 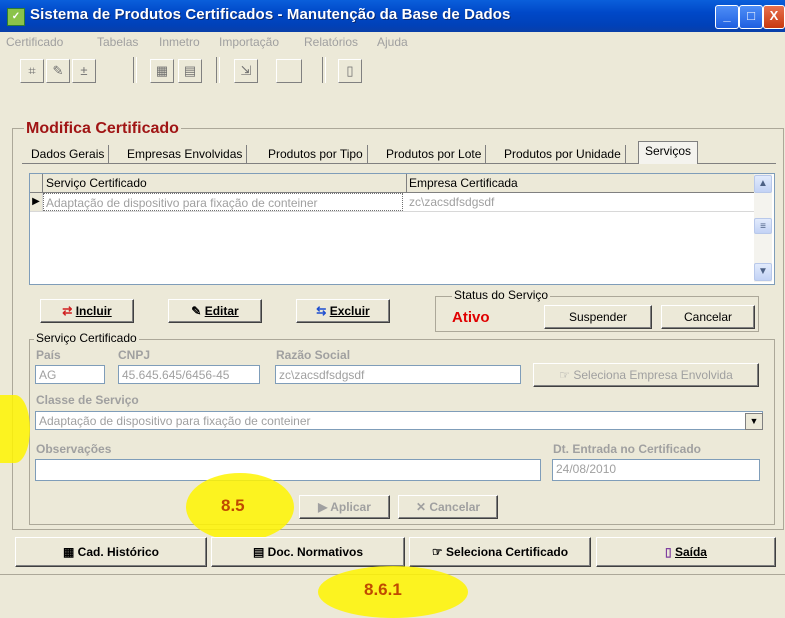 I want to click on toolbar-new-icon: ⌗, so click(x=32, y=71).